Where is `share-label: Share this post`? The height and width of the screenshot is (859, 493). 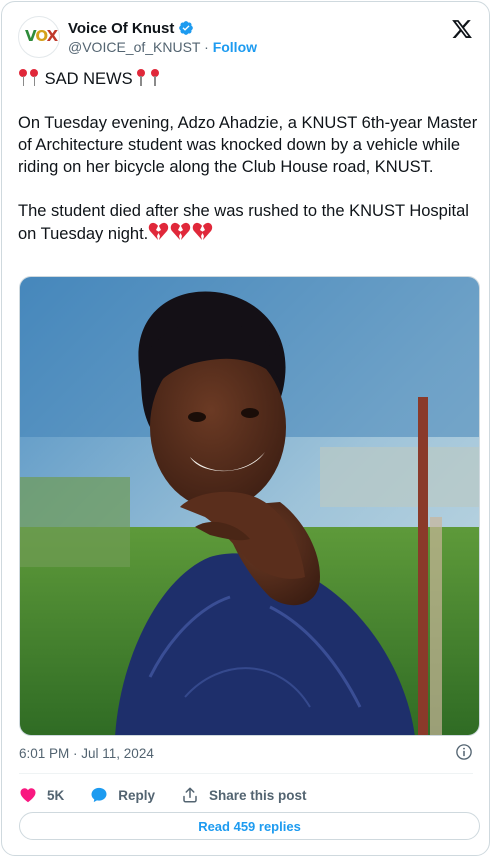 share-label: Share this post is located at coordinates (258, 795).